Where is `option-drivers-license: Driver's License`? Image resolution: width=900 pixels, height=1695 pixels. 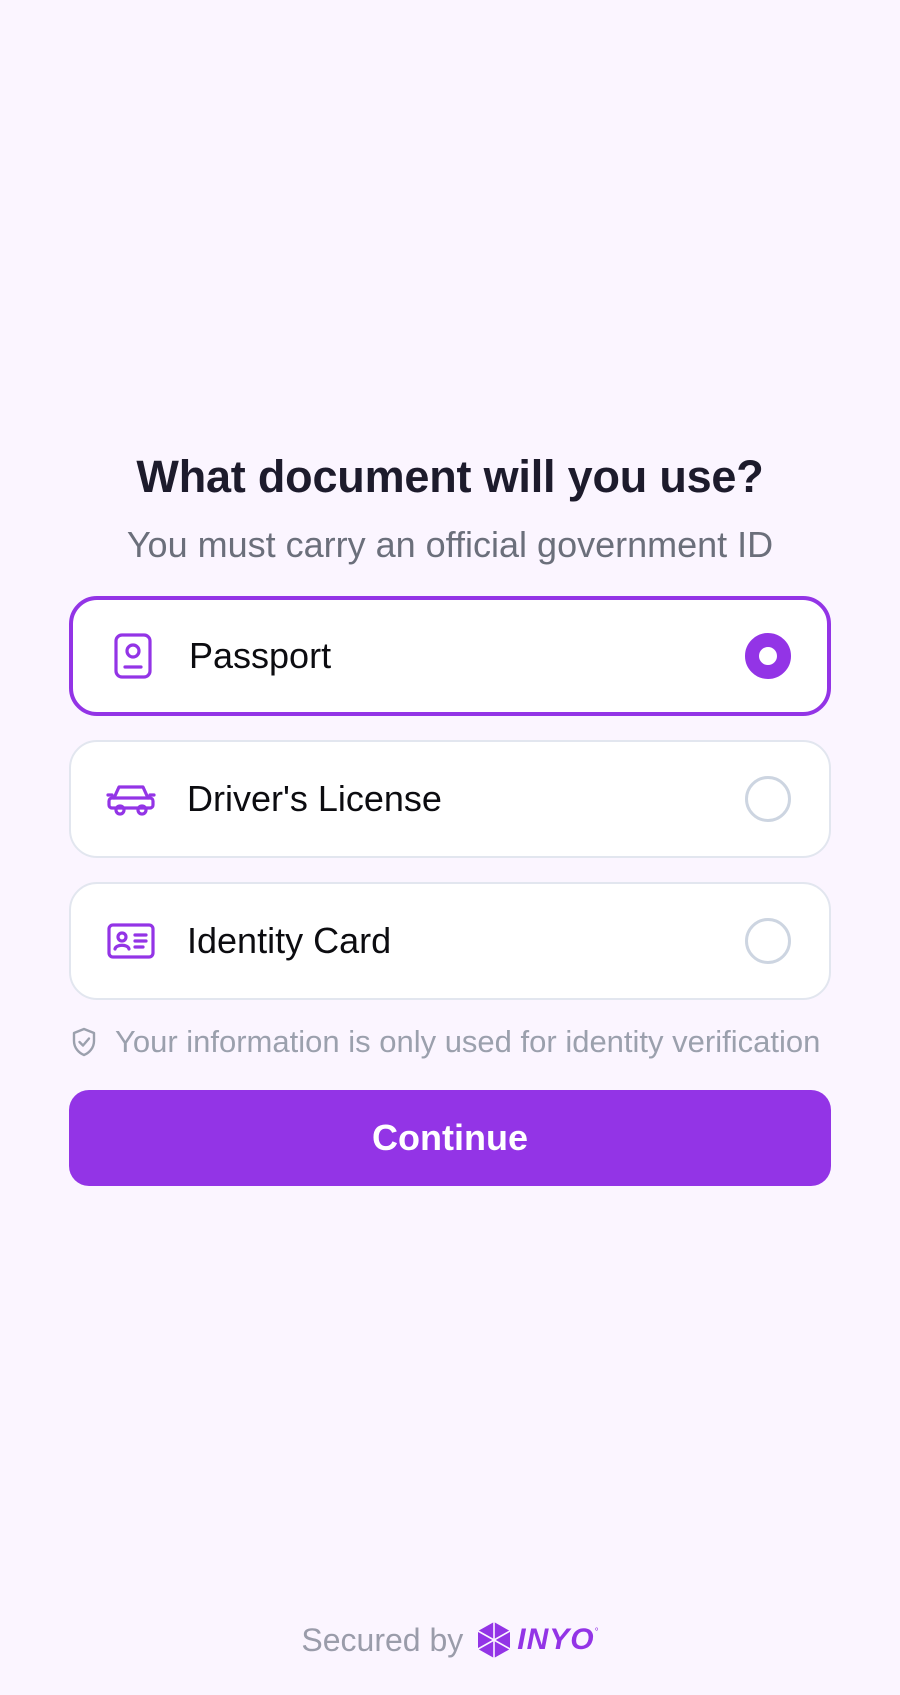
option-drivers-license: Driver's License is located at coordinates (450, 799).